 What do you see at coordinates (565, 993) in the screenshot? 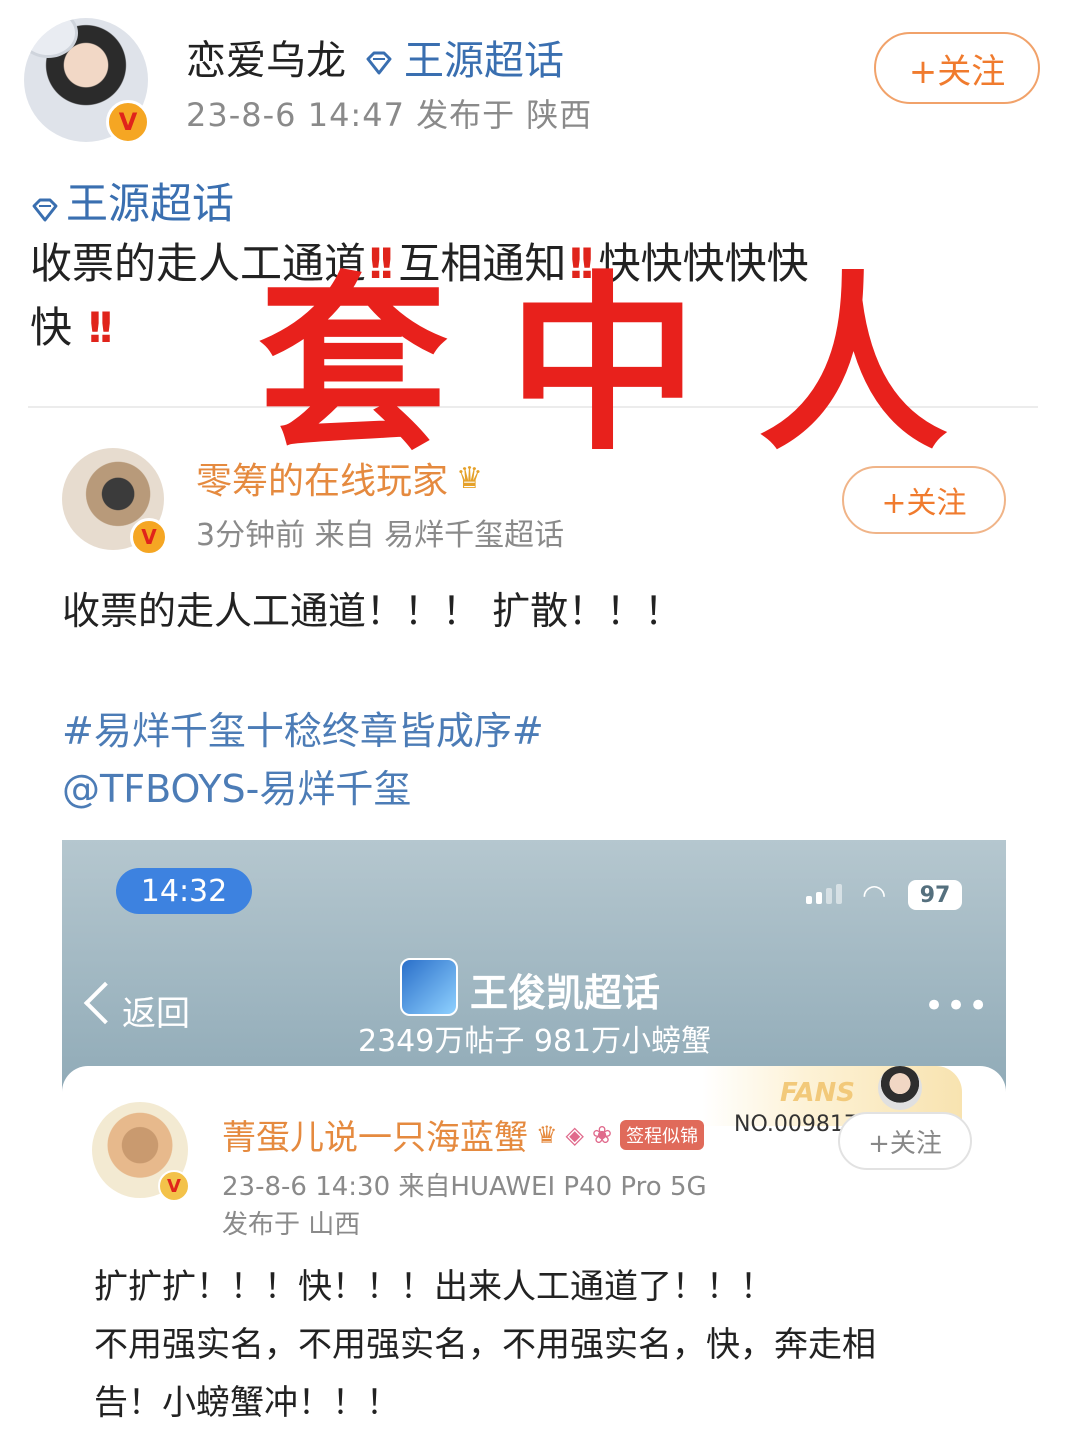
I see `topic-title: 王俊凯超话` at bounding box center [565, 993].